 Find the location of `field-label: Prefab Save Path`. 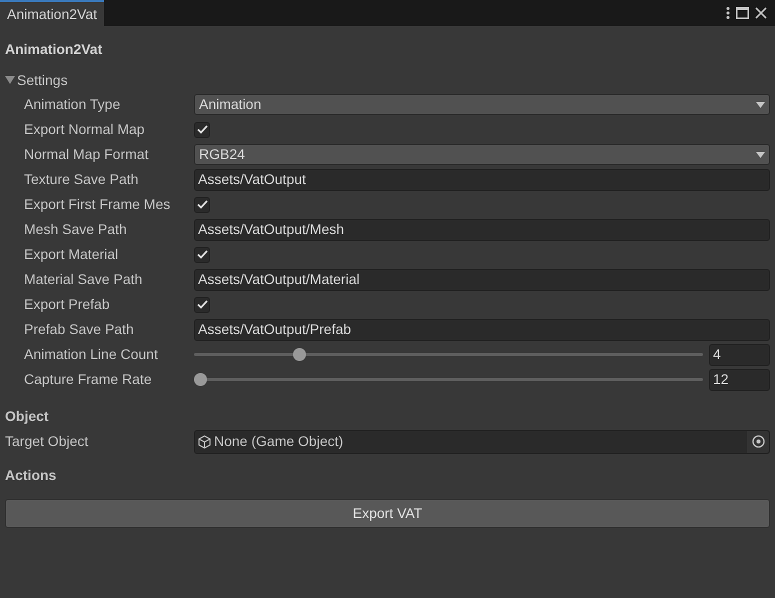

field-label: Prefab Save Path is located at coordinates (79, 329).